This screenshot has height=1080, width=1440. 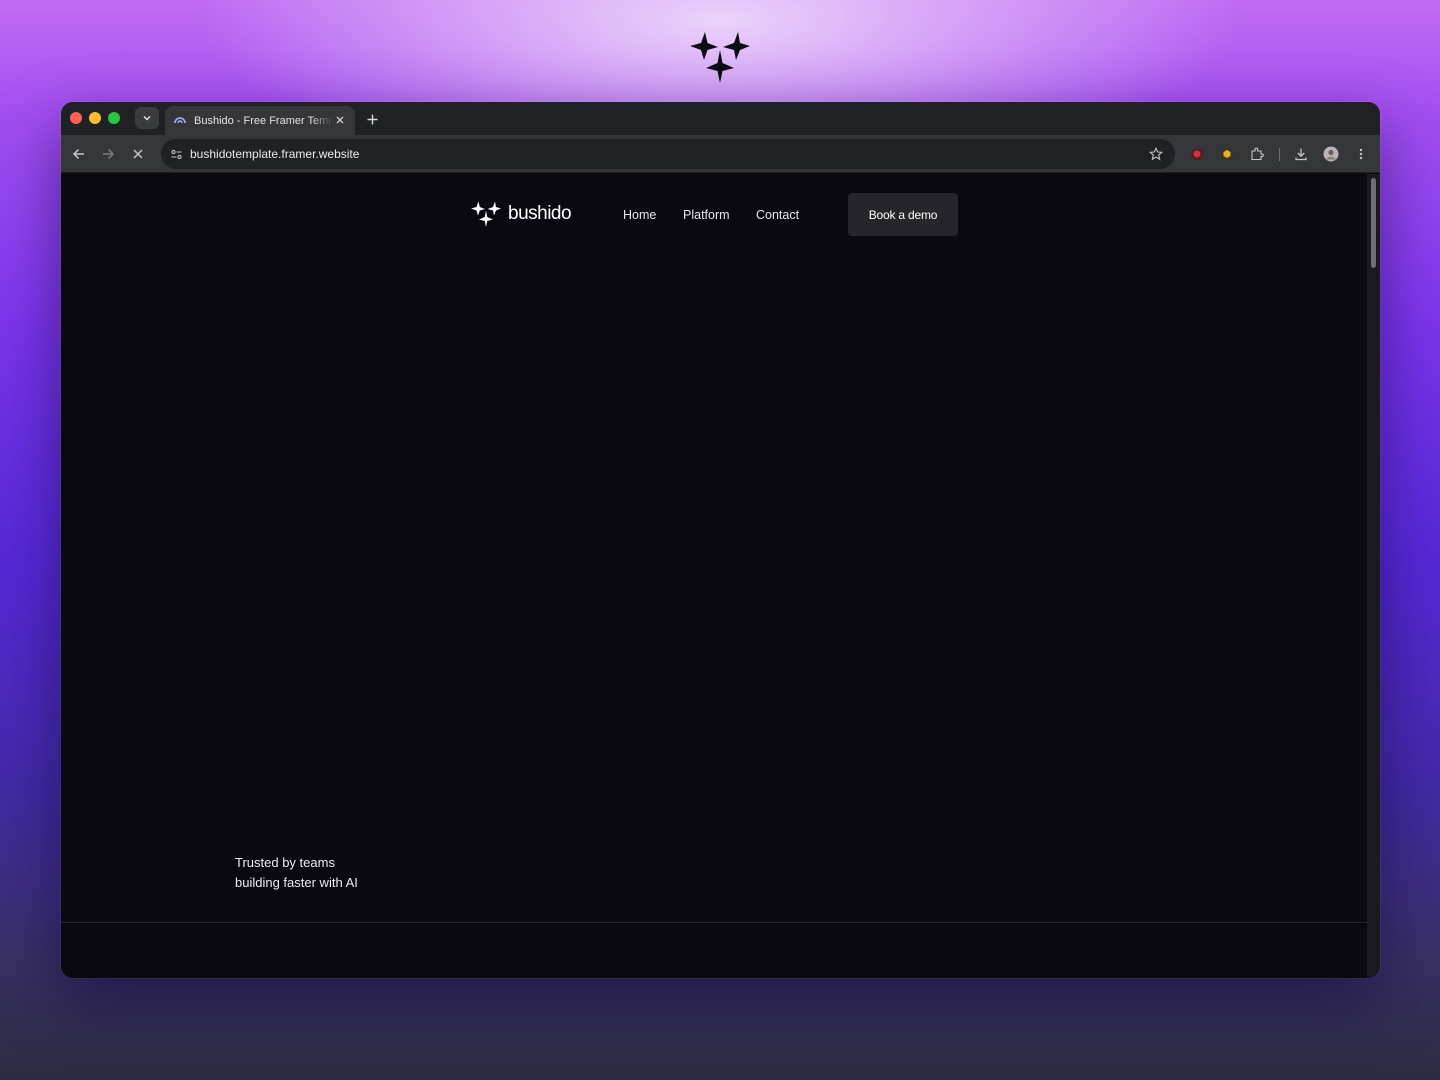 What do you see at coordinates (706, 215) in the screenshot?
I see `nav-link-platform: Platform` at bounding box center [706, 215].